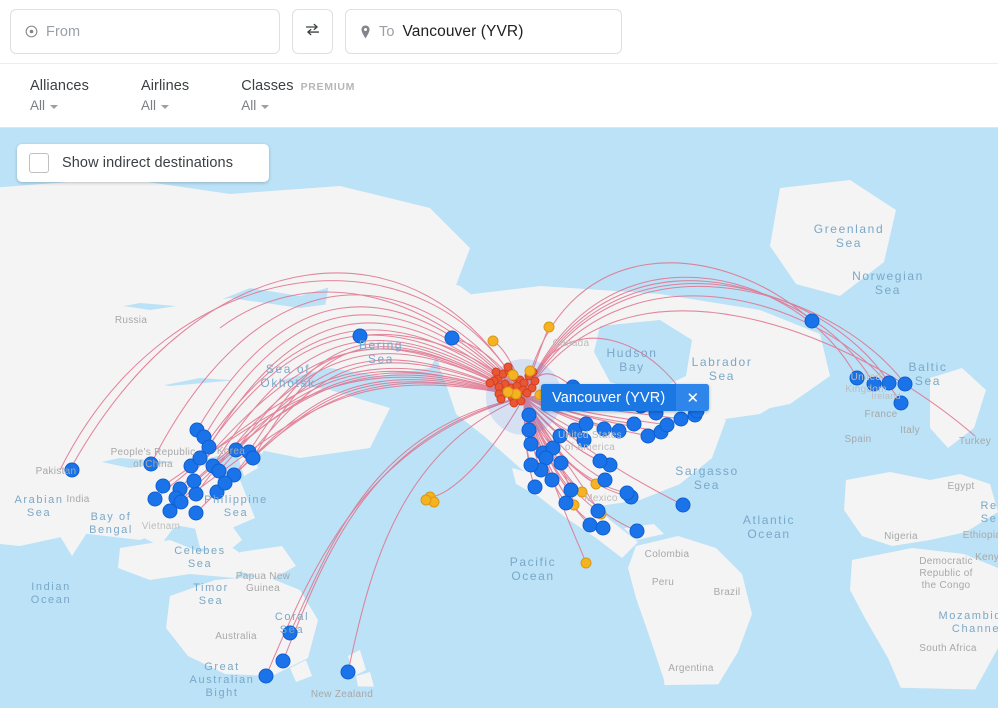 The image size is (998, 708). I want to click on filter-classes-value: All, so click(249, 105).